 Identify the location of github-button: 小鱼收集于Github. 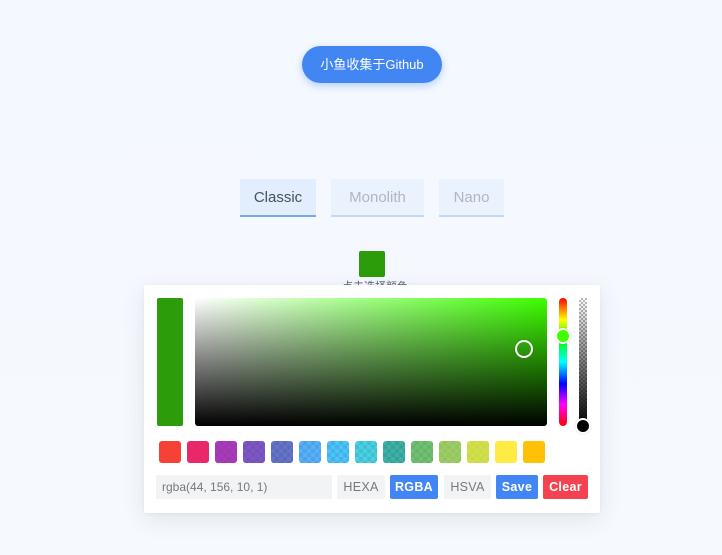
(372, 64).